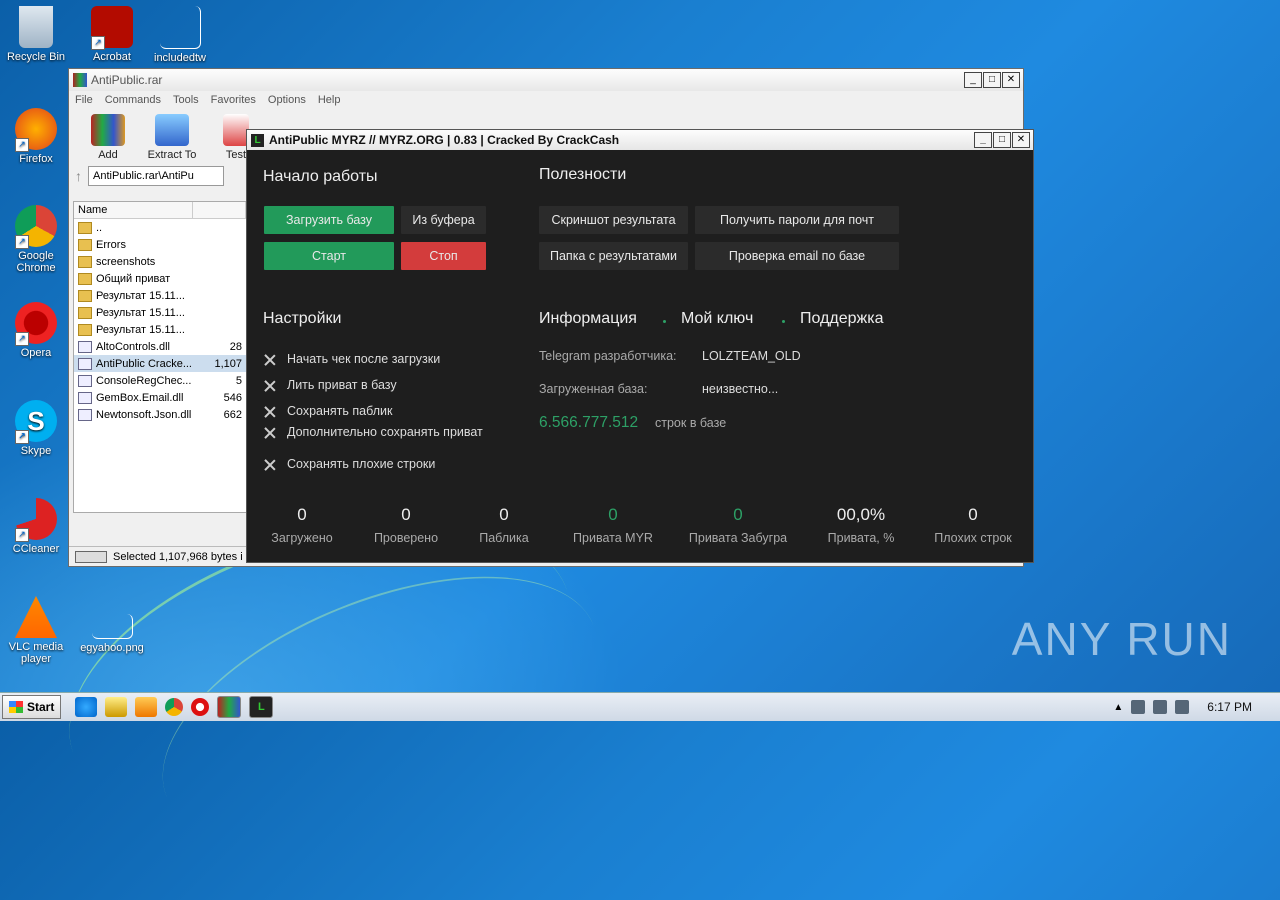  I want to click on start-button: Старт, so click(329, 256).